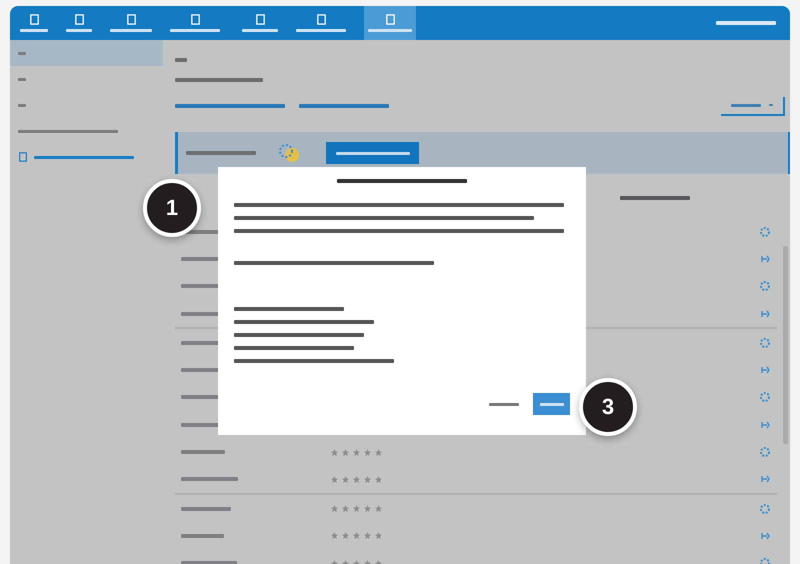  I want to click on primary-button, so click(551, 404).